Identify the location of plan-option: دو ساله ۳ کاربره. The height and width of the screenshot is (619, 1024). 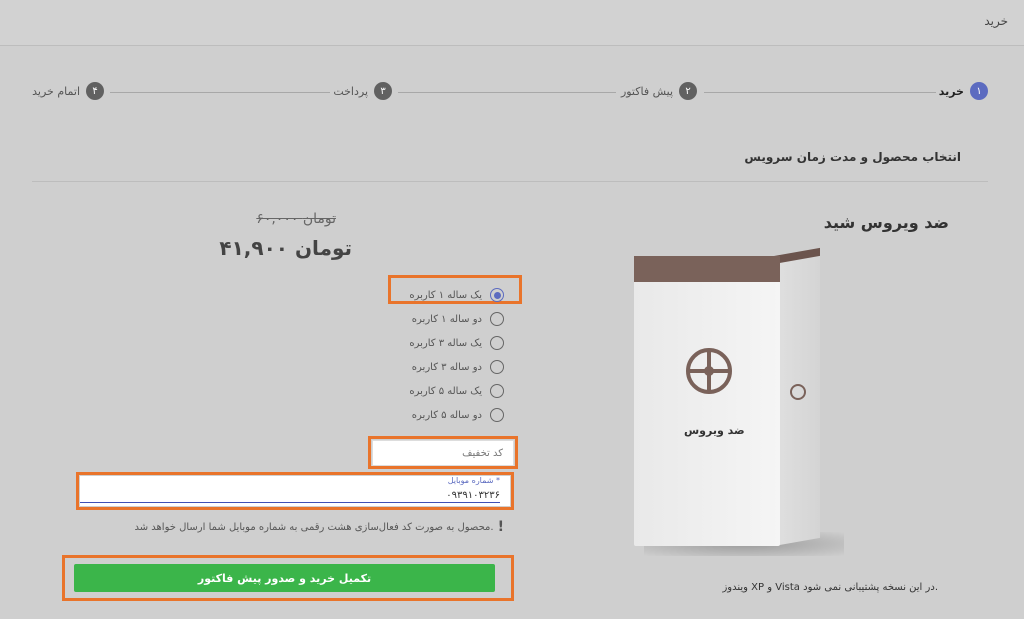
(456, 367).